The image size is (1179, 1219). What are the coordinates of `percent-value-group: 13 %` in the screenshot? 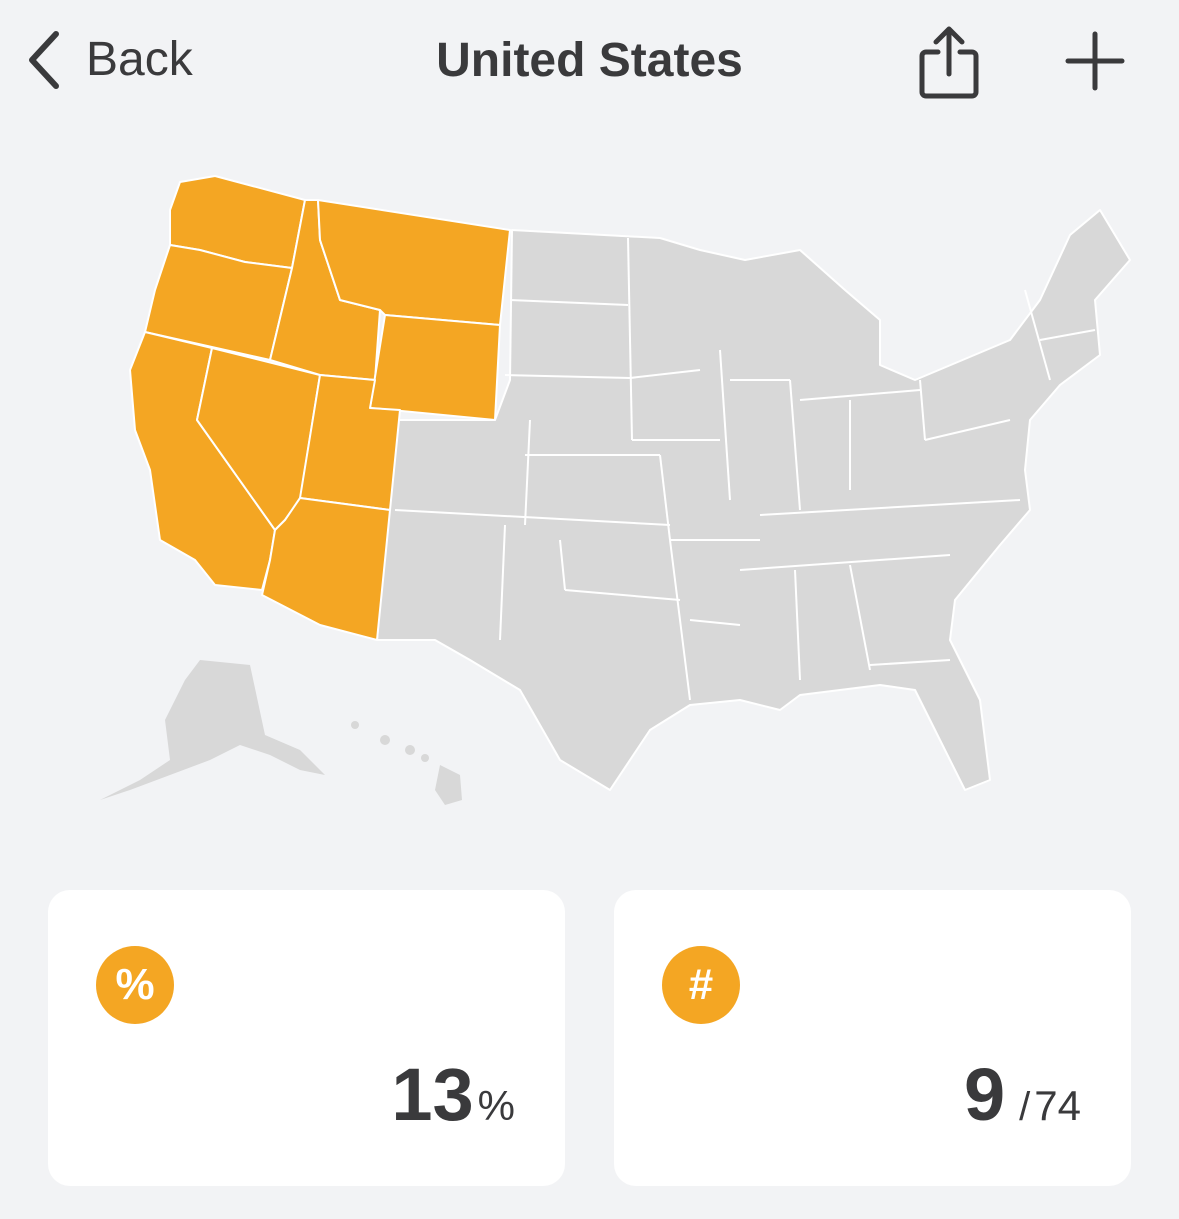 It's located at (453, 1094).